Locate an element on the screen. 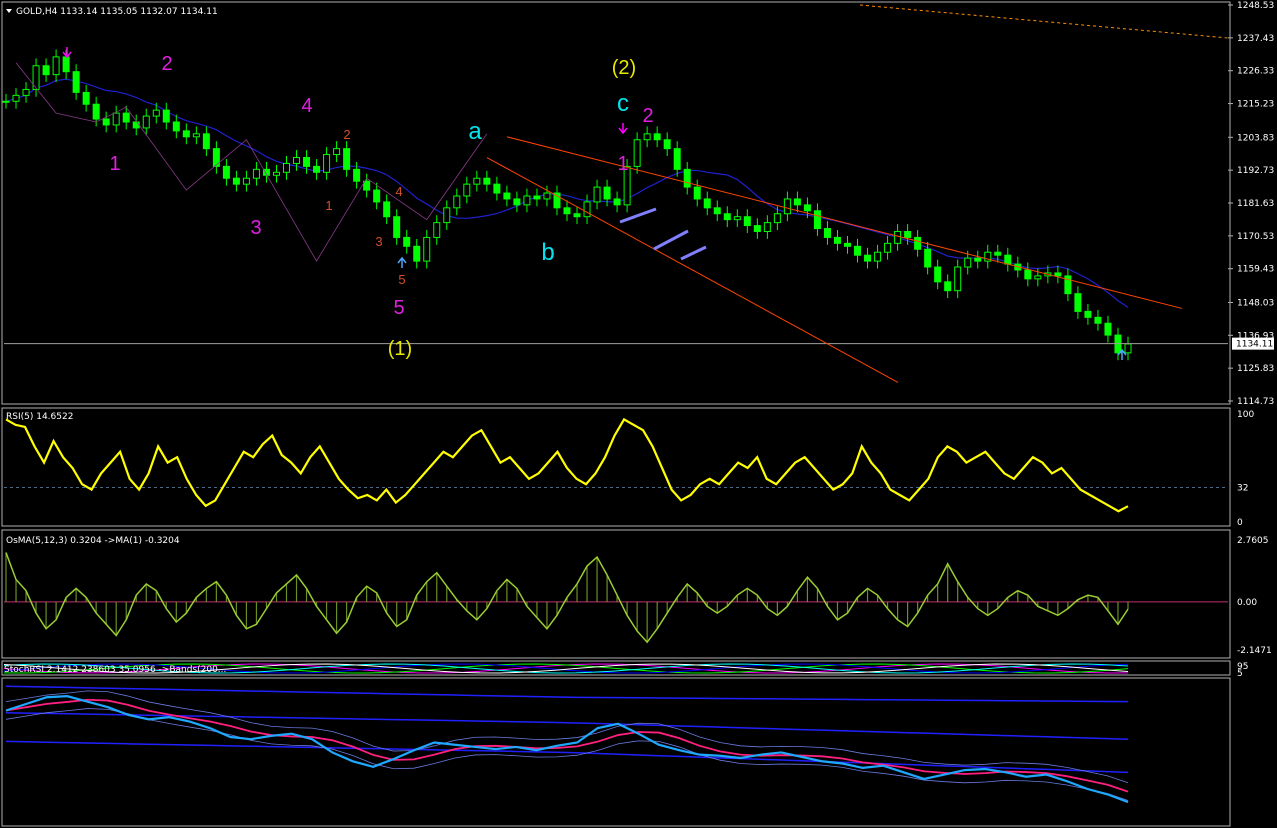  osma-tick-label: -2.1471 is located at coordinates (1254, 651).